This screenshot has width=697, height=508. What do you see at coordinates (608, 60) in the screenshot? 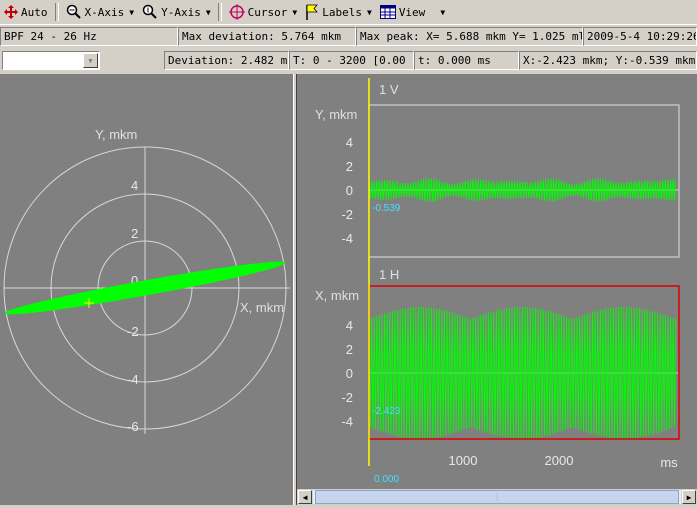
I see `xy-value-label: X:-2.423 mkm; Y:-0.539 mkm` at bounding box center [608, 60].